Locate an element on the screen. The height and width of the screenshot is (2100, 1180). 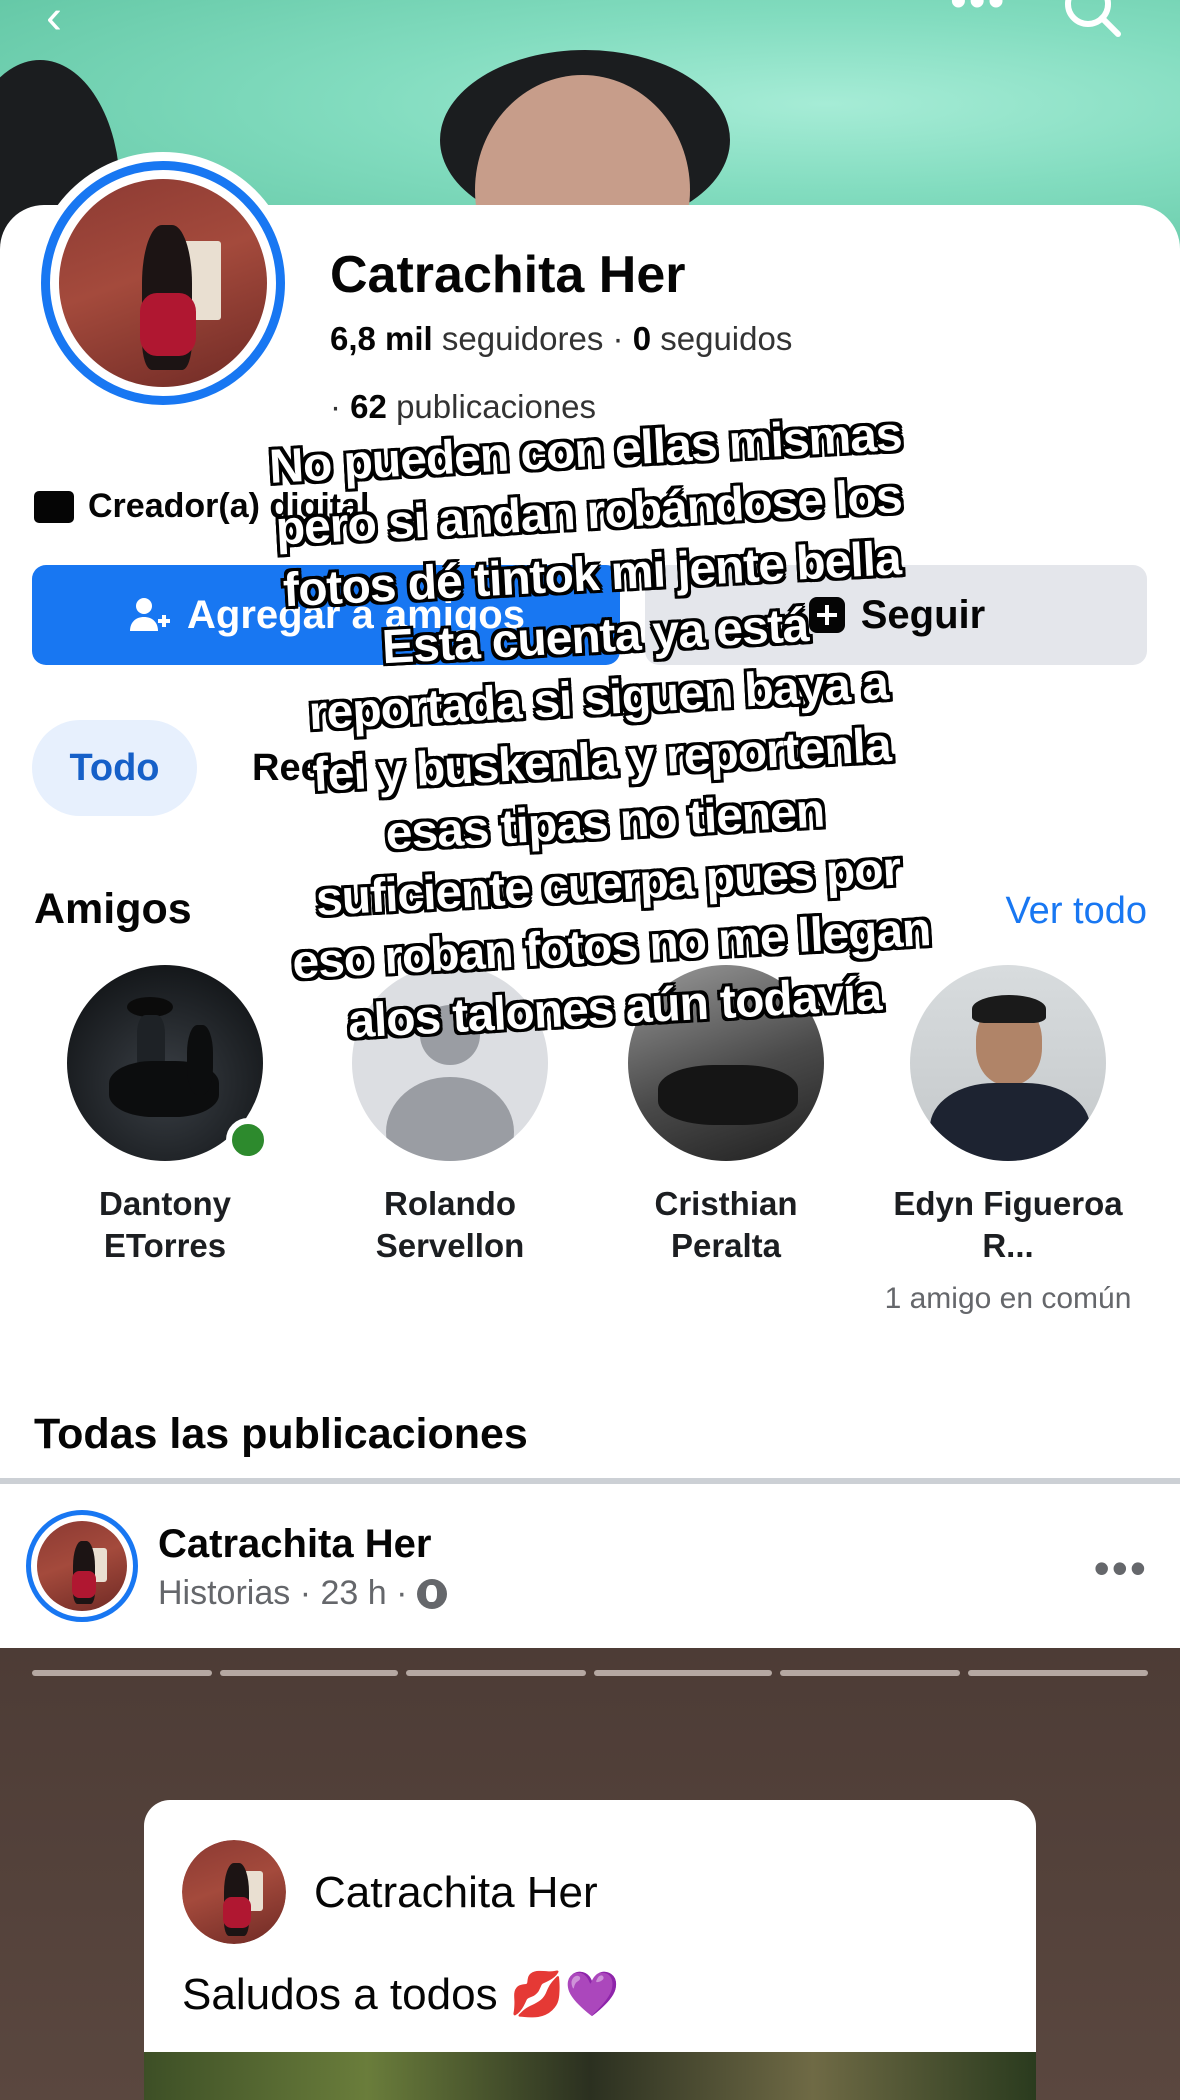
profile-avatar is located at coordinates (163, 283).